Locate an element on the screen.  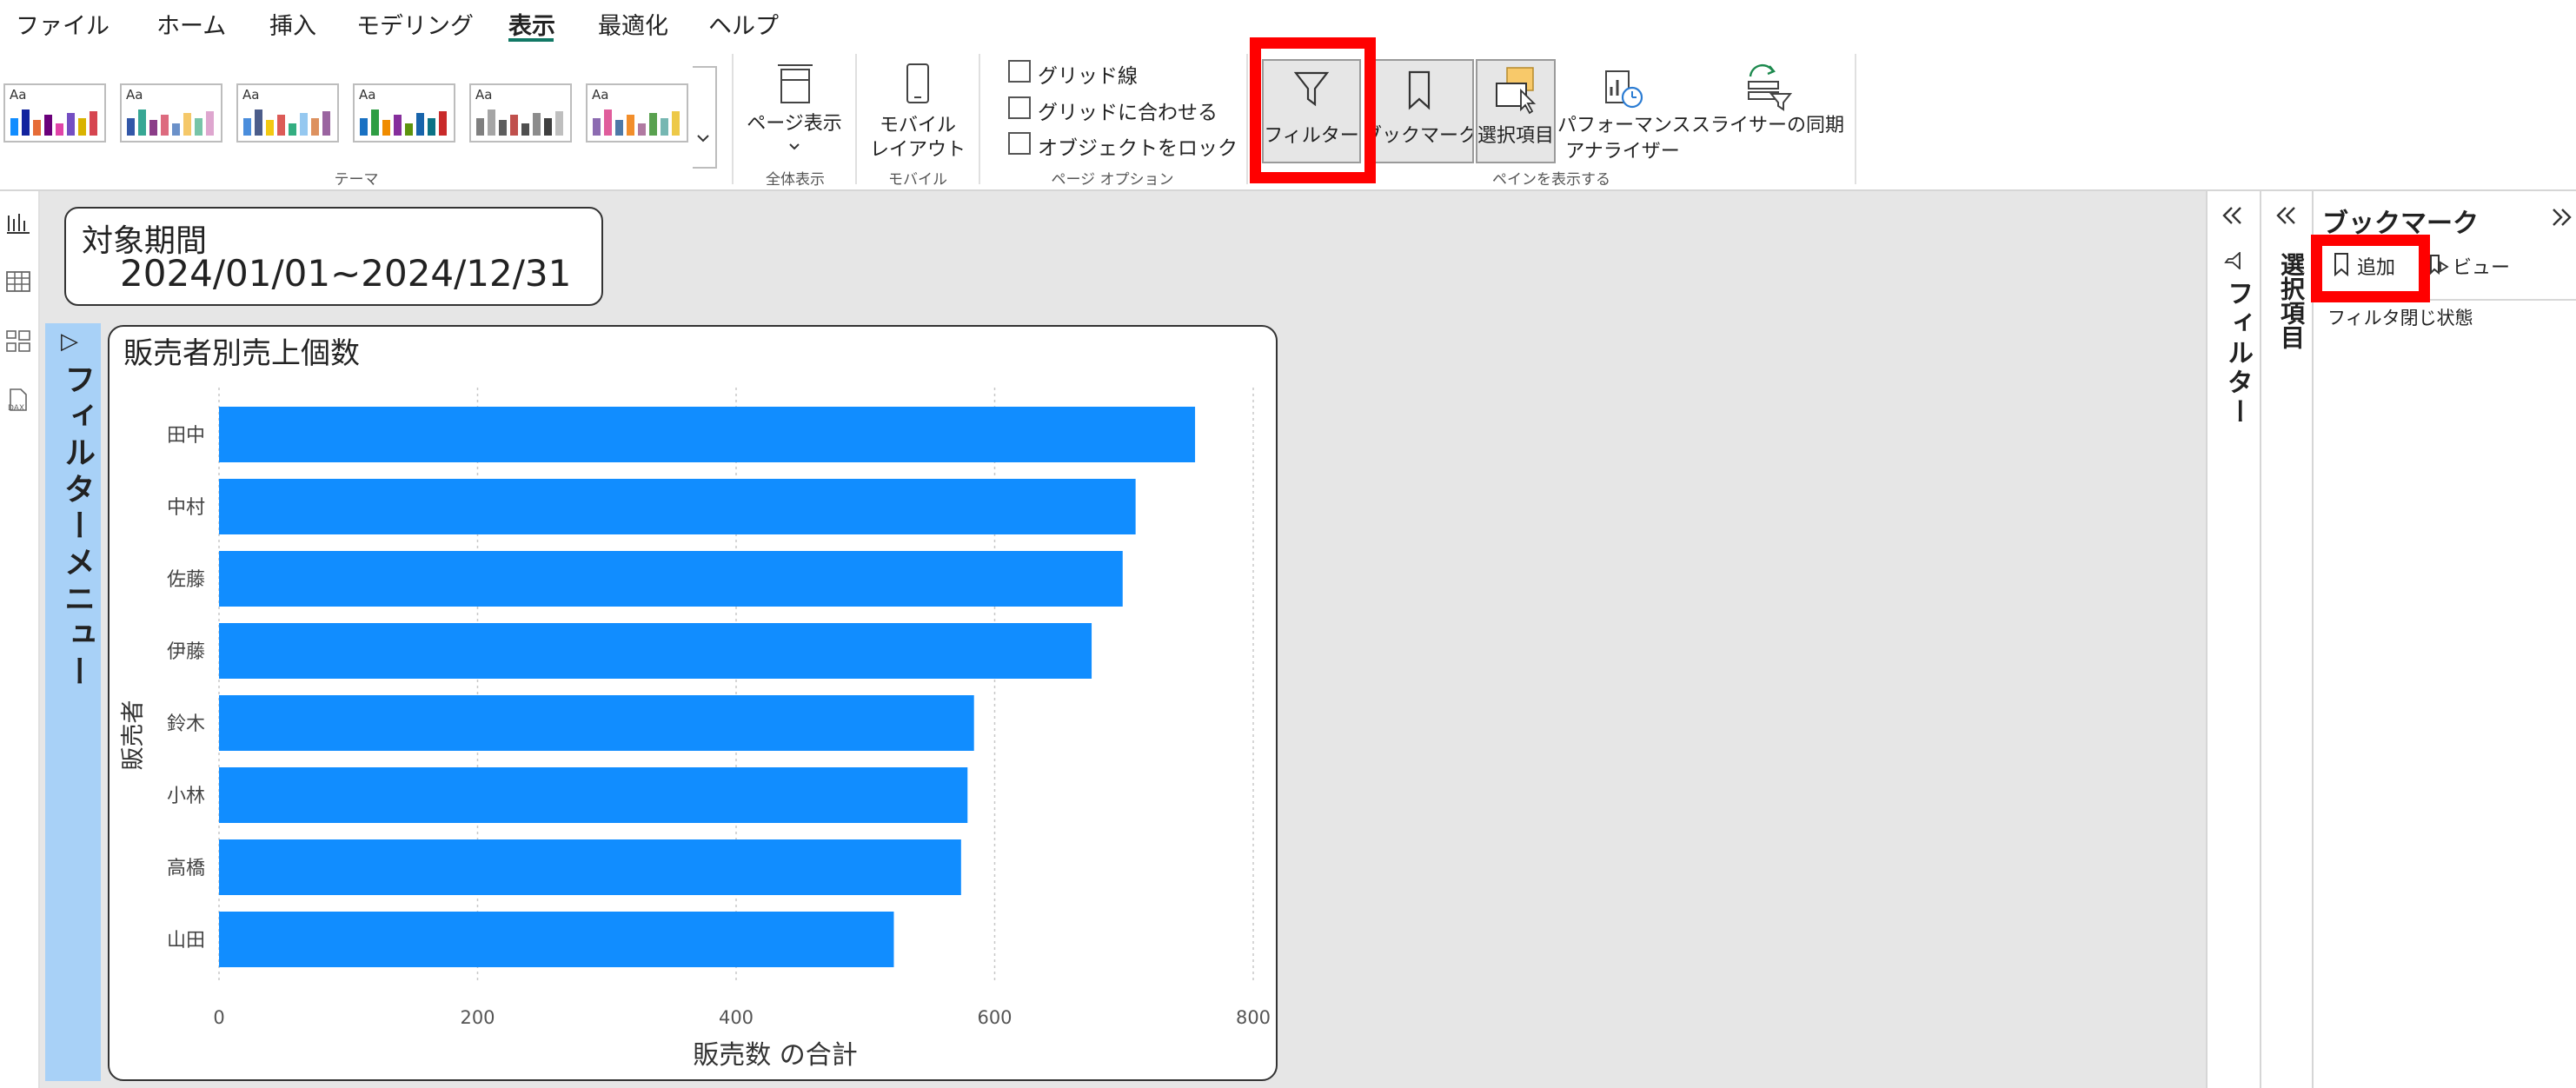
highlight-box-filter is located at coordinates (1313, 110).